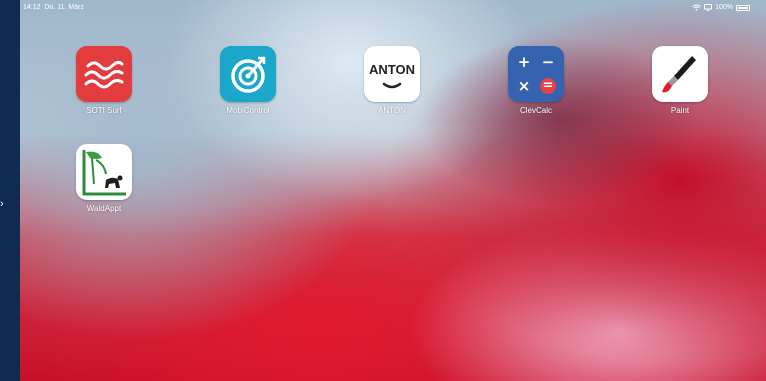 This screenshot has height=381, width=766. I want to click on app-paint: Paint, so click(680, 80).